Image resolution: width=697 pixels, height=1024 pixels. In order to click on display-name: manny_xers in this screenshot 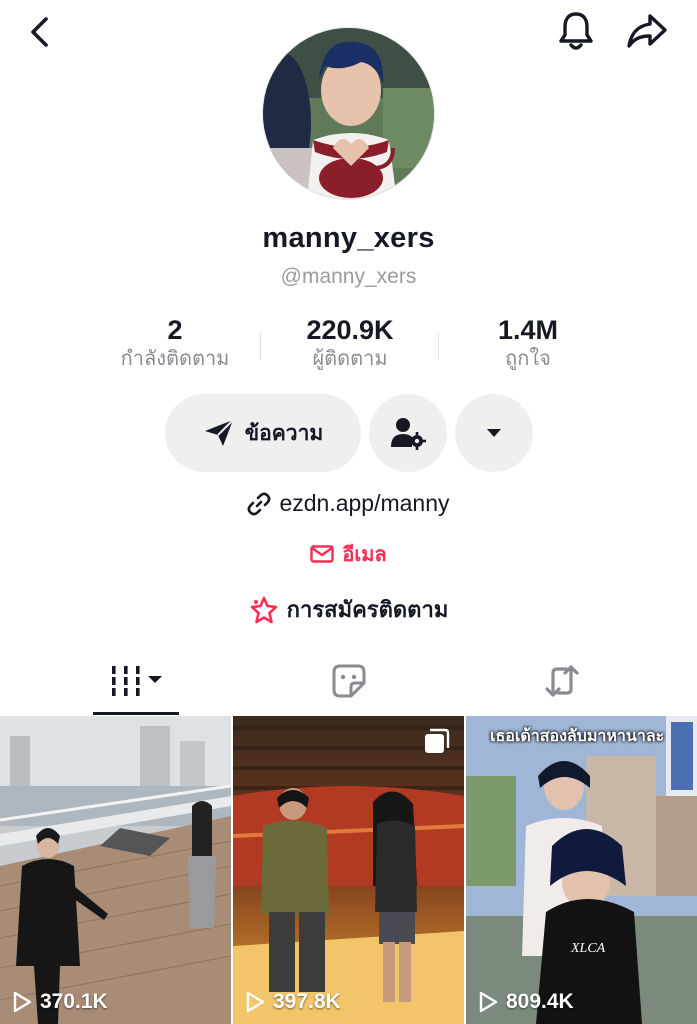, I will do `click(348, 238)`.